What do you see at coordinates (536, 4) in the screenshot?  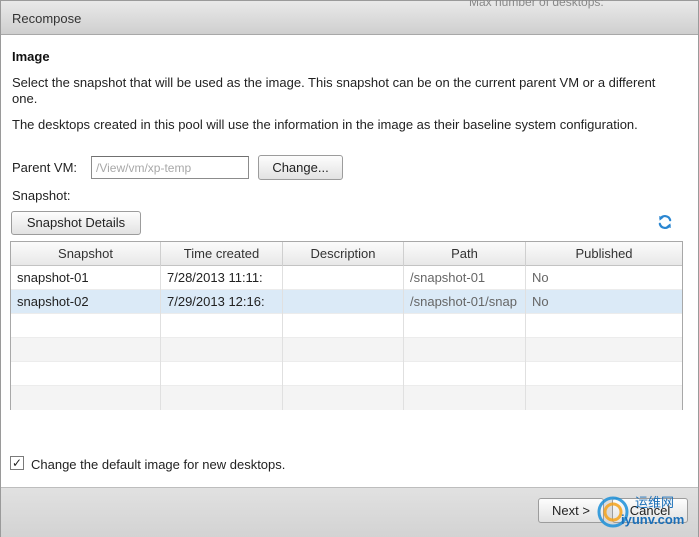 I see `background-text: Max number of desktops:` at bounding box center [536, 4].